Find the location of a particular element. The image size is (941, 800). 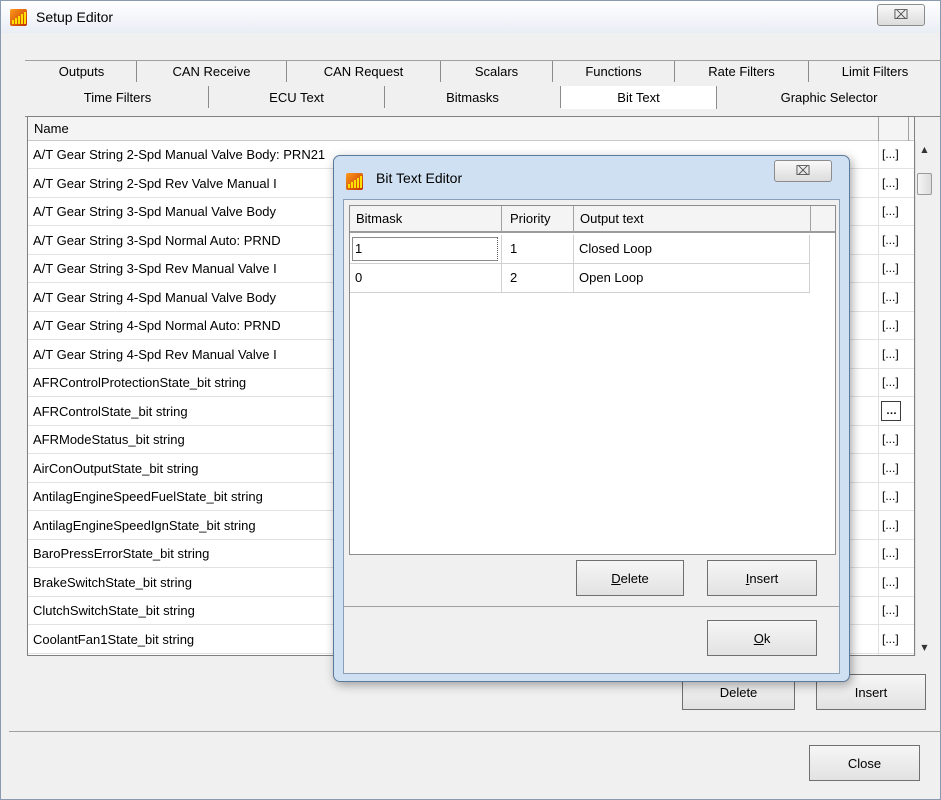

dialog-delete-button: Delete is located at coordinates (630, 578).